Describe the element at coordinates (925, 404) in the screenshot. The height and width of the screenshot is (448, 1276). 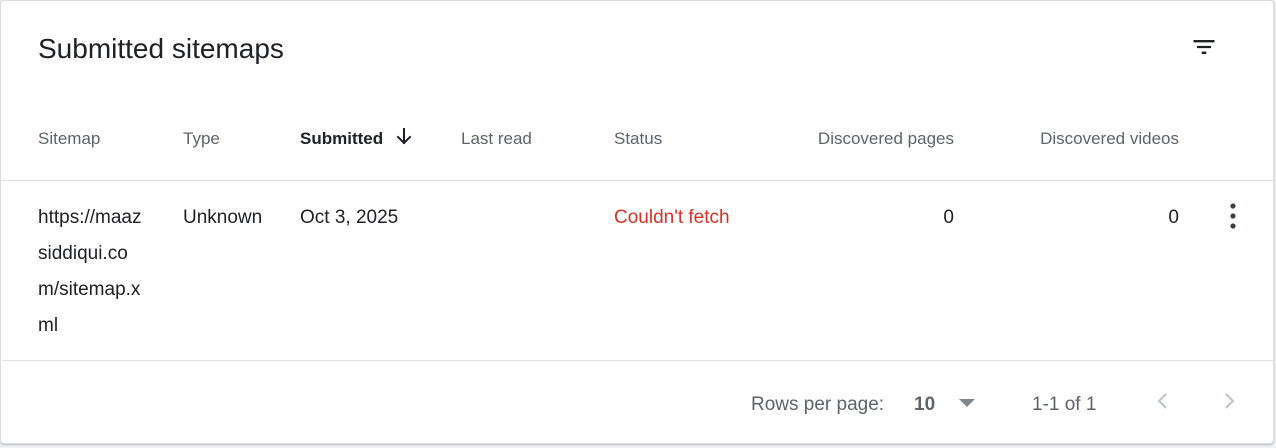
I see `rows-per-page-value: 10` at that location.